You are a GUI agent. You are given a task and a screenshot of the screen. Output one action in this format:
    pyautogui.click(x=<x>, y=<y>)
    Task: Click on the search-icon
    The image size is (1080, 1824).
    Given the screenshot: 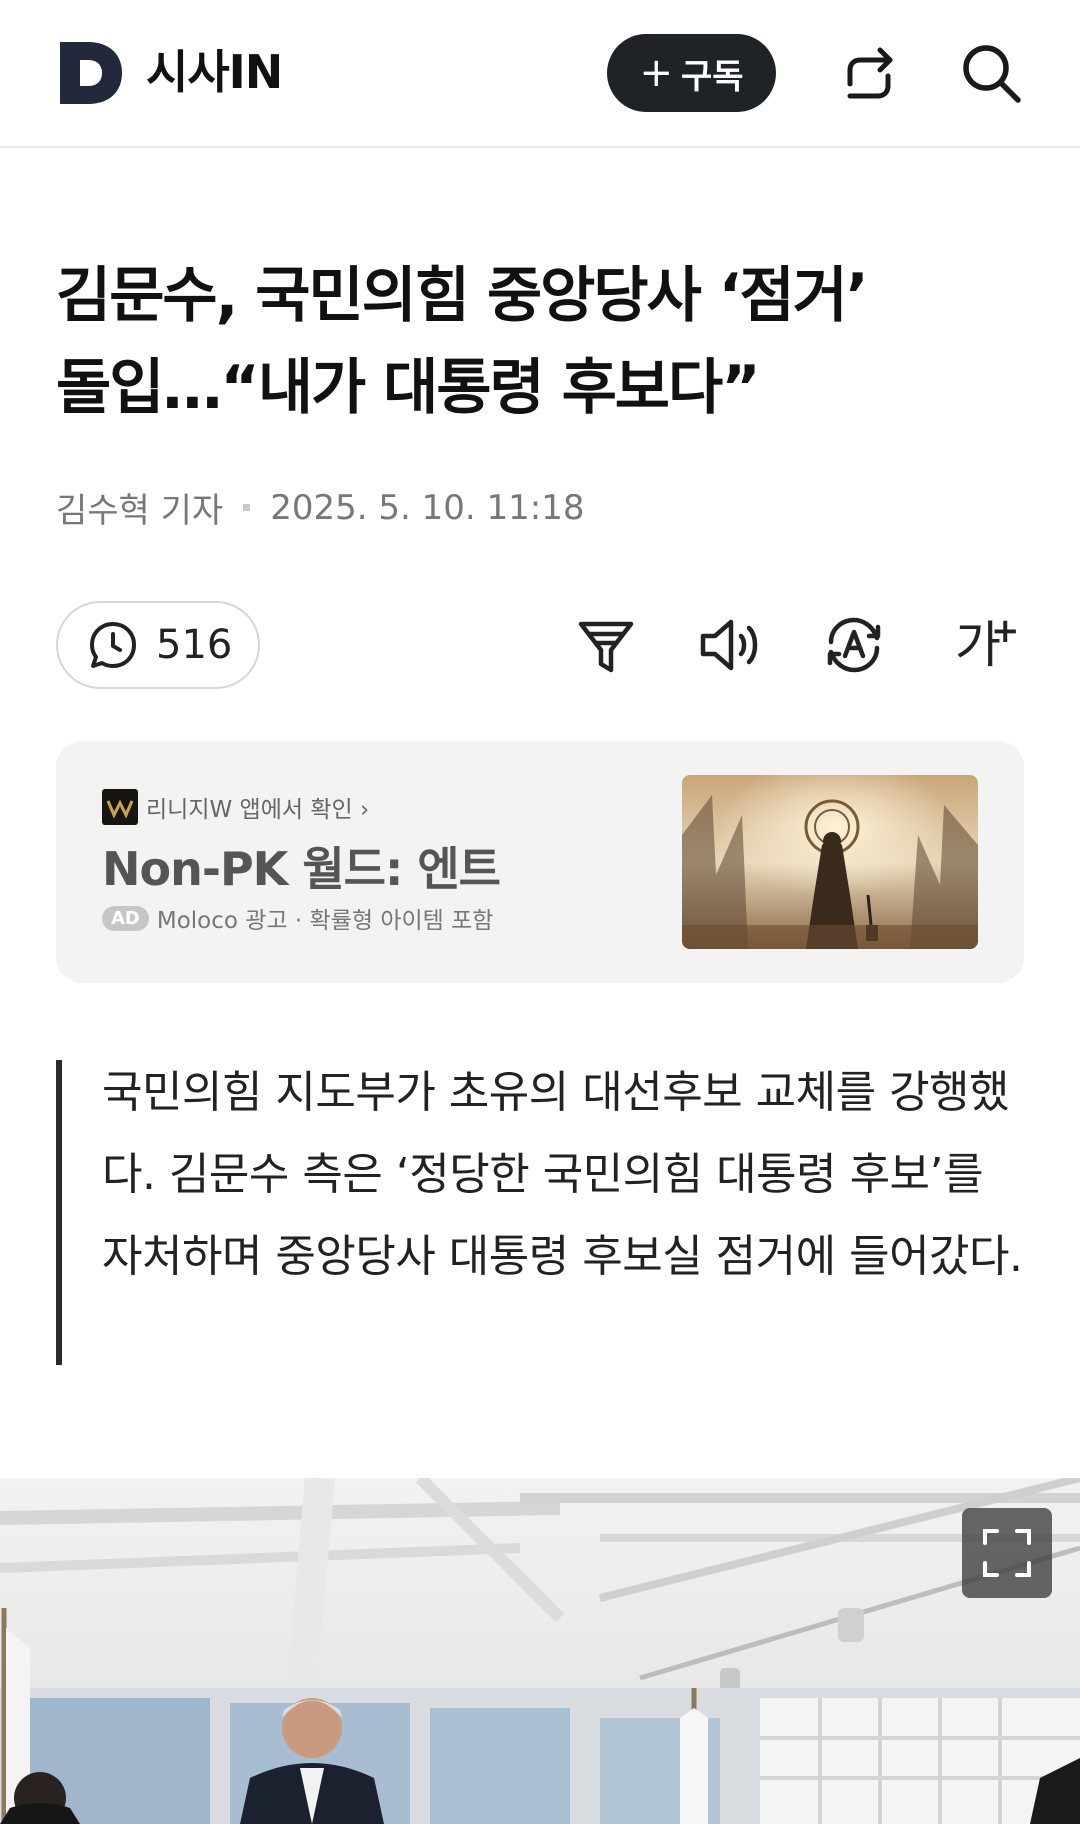 What is the action you would take?
    pyautogui.click(x=991, y=73)
    